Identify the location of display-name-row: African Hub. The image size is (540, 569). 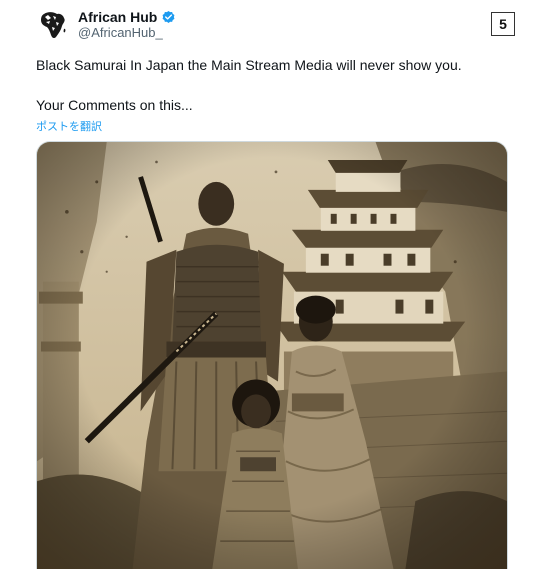
(127, 17).